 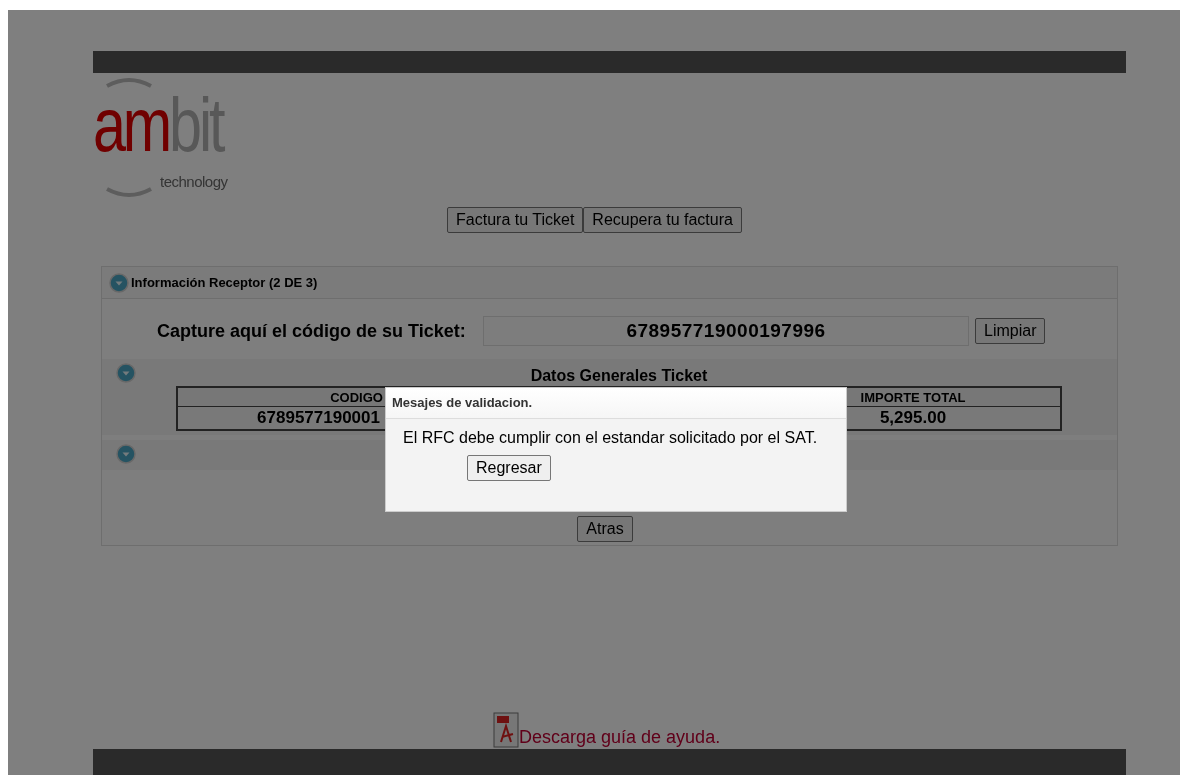 I want to click on logo-text: am, so click(x=131, y=124).